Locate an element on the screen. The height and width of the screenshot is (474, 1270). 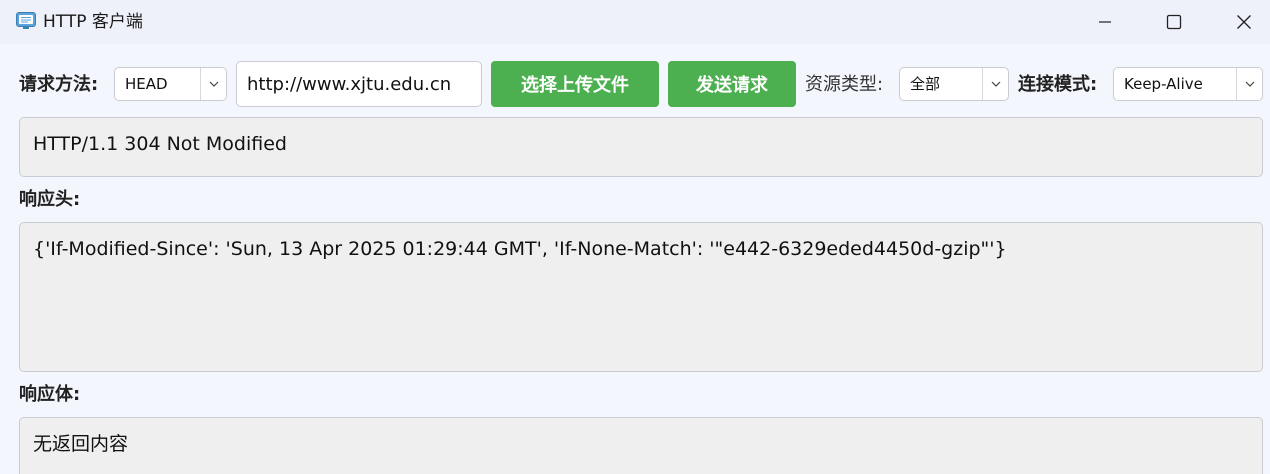
send-request-button: 发送请求 is located at coordinates (732, 84).